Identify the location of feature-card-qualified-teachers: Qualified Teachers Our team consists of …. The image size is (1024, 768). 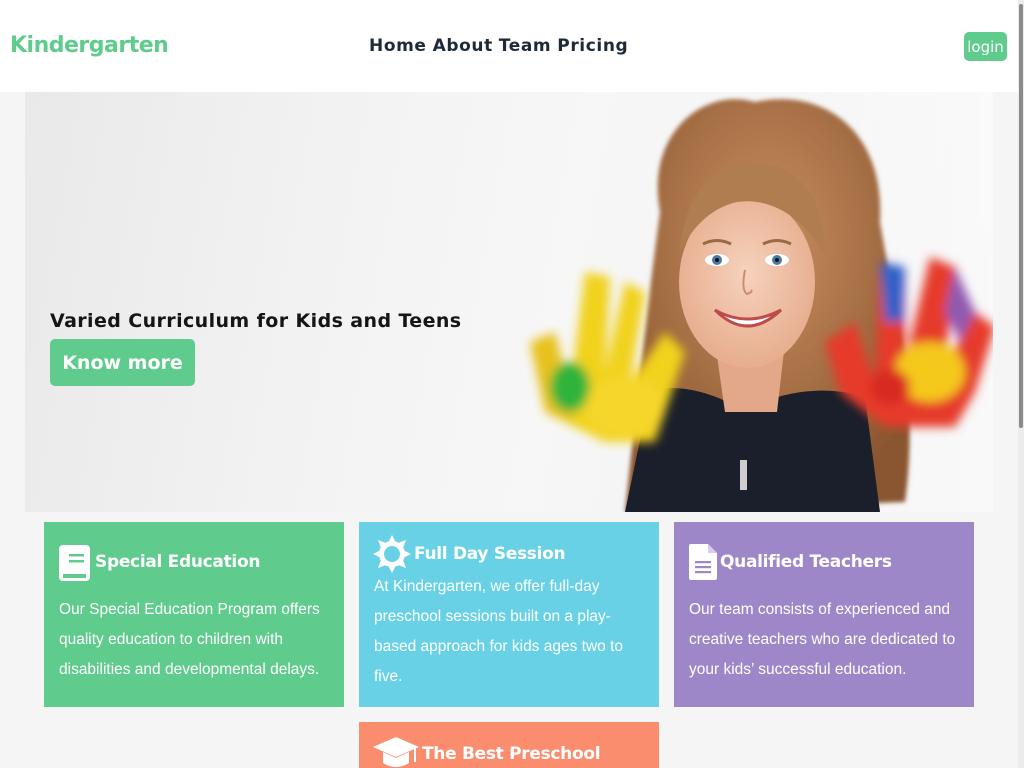
(824, 614).